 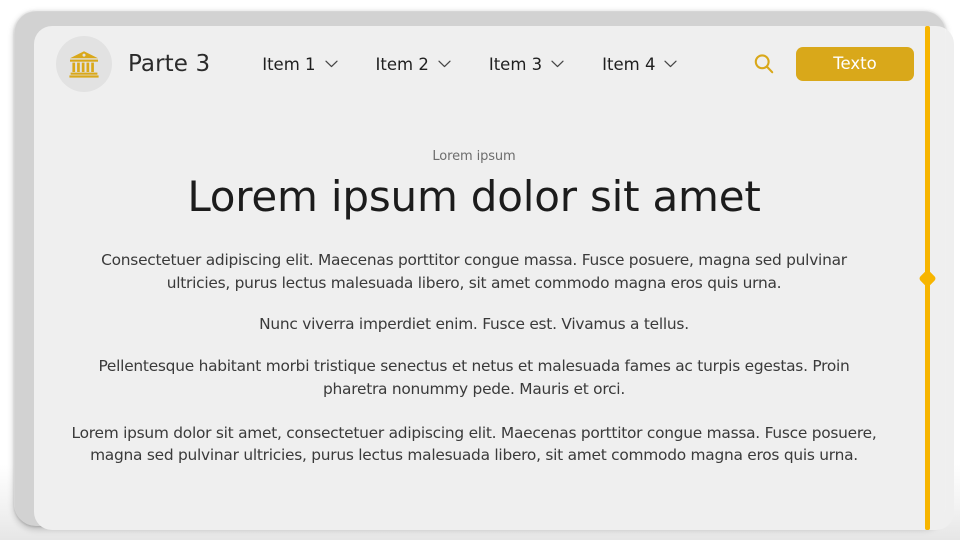 I want to click on bank-building-icon, so click(x=84, y=64).